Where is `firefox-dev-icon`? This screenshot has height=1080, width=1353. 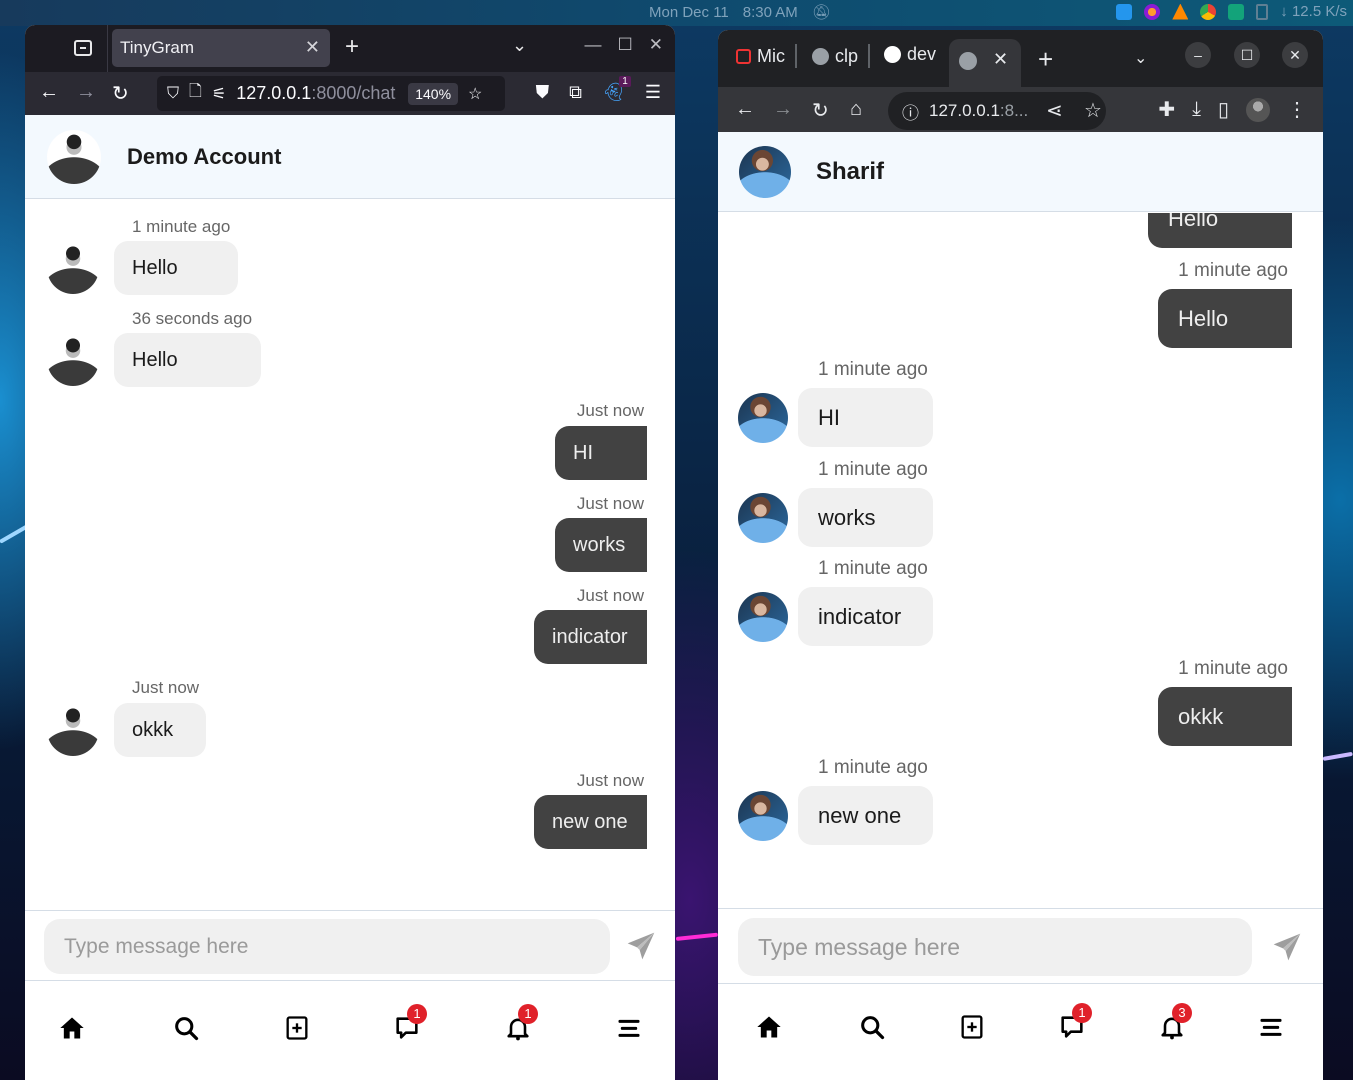 firefox-dev-icon is located at coordinates (1152, 11).